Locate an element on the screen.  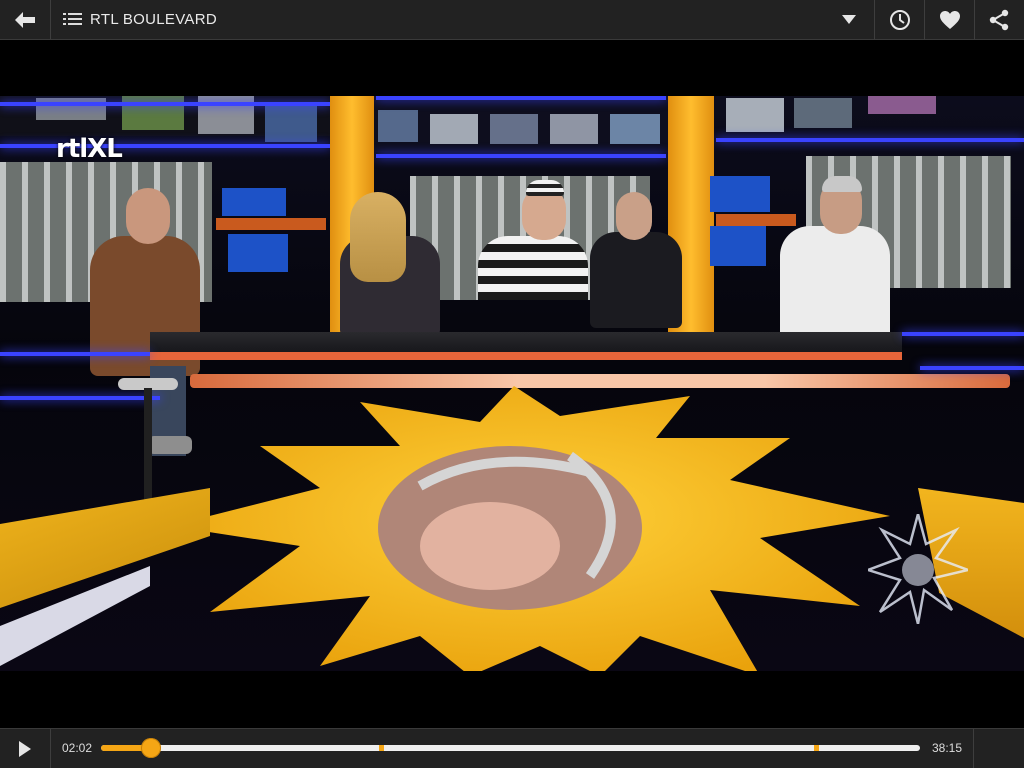
heart-icon is located at coordinates (950, 19).